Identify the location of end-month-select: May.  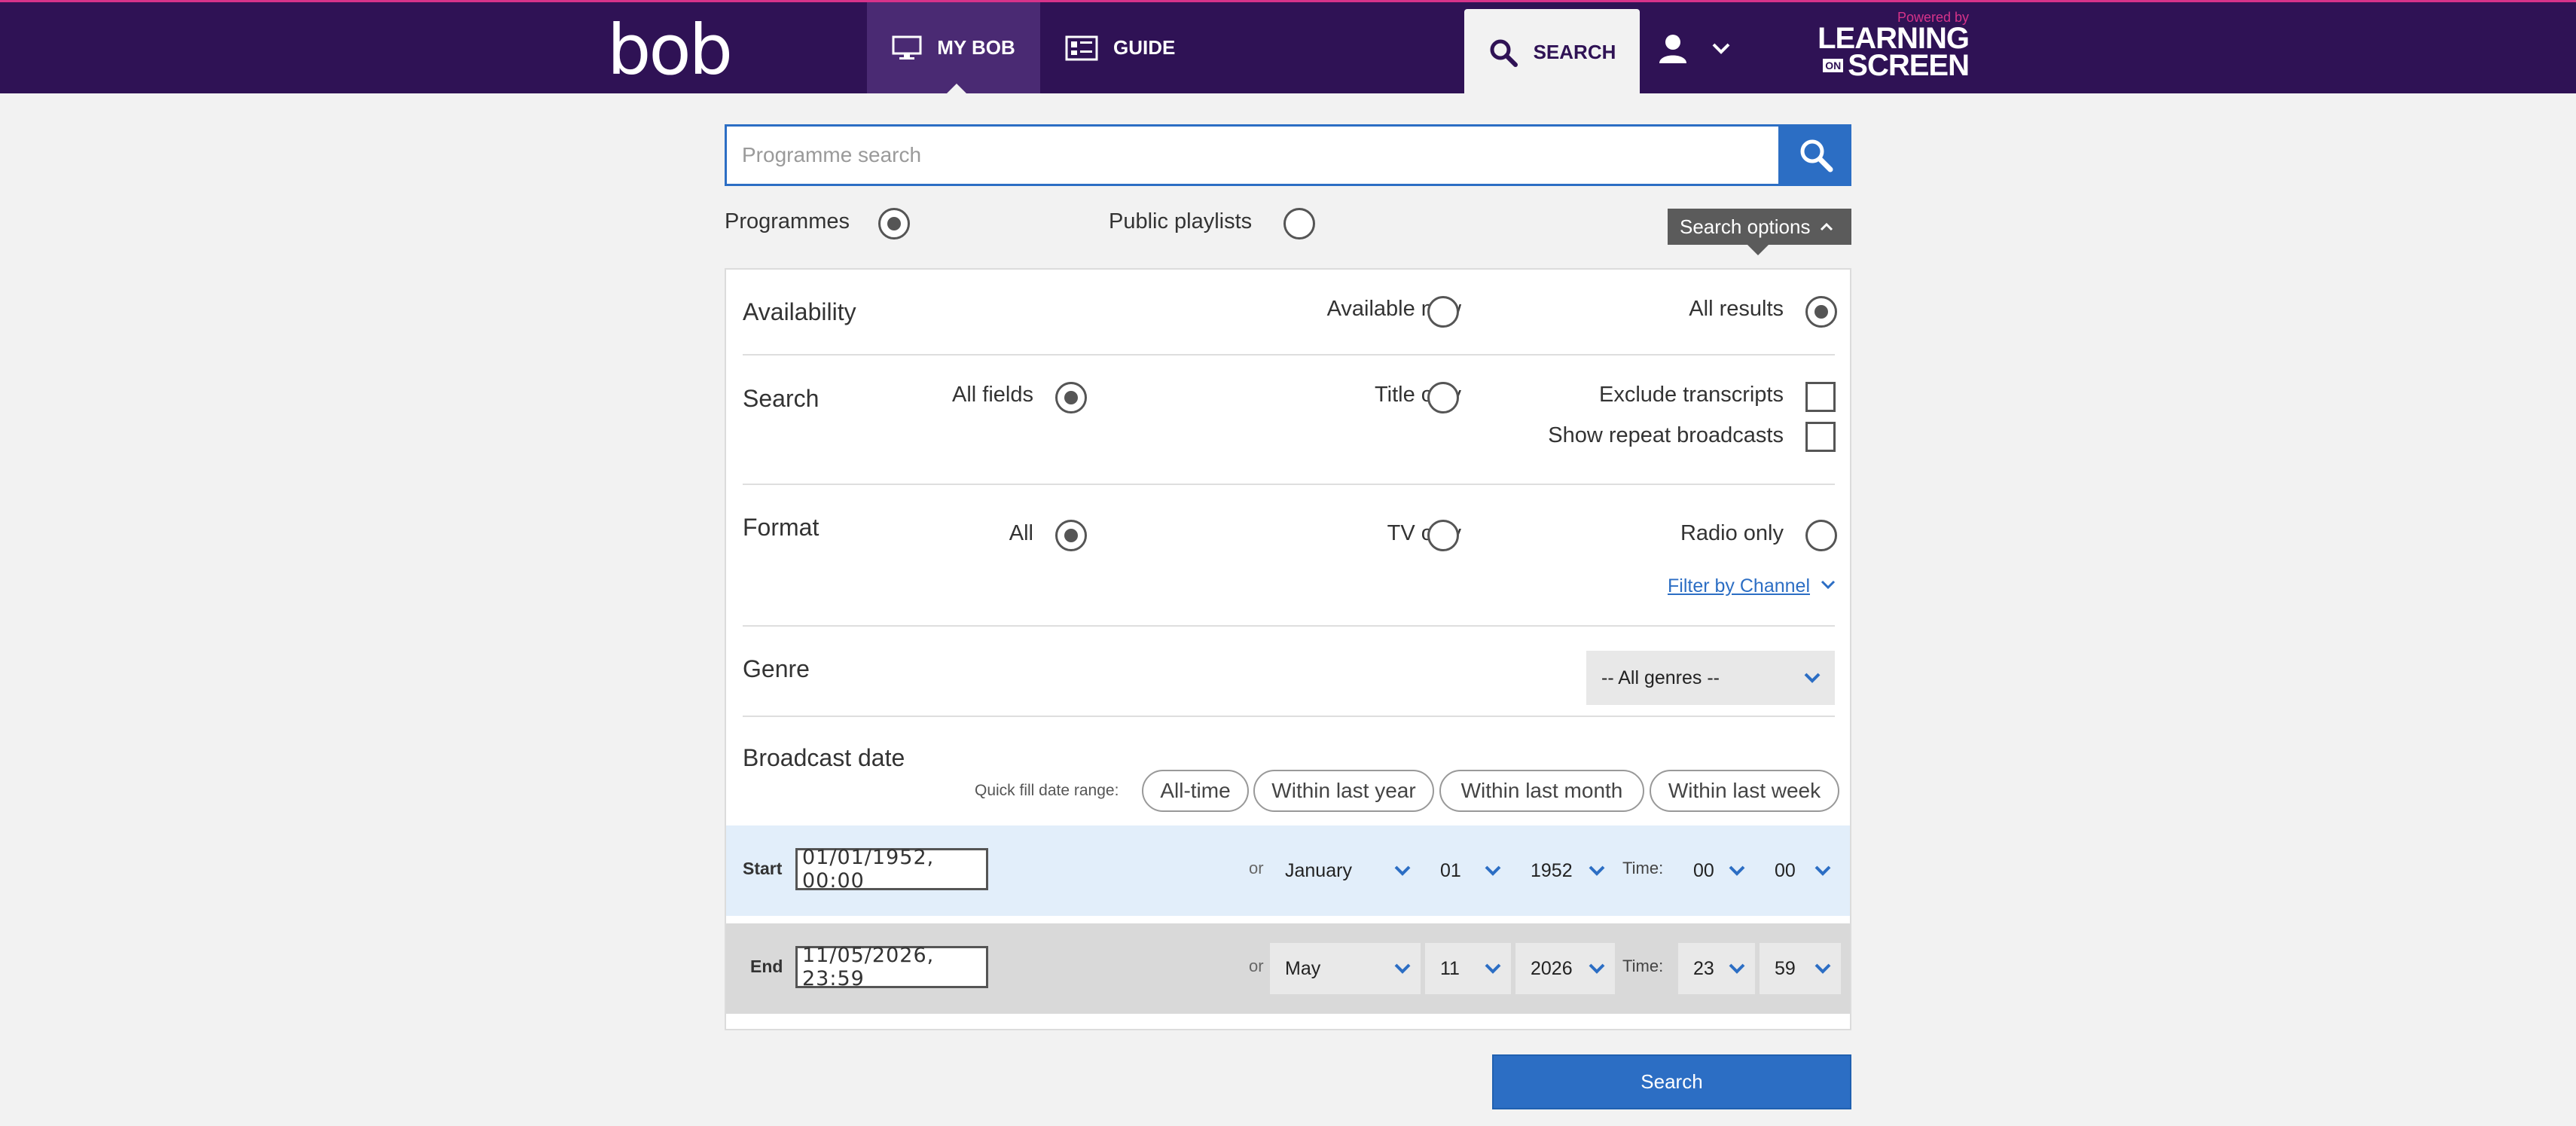
(1346, 968).